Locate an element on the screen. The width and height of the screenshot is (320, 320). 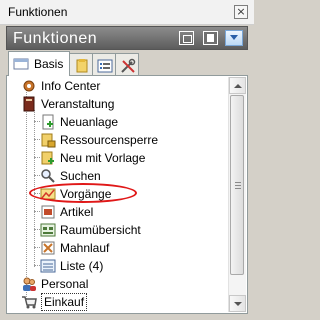
tree-item-label: Neuanlage is located at coordinates (89, 122).